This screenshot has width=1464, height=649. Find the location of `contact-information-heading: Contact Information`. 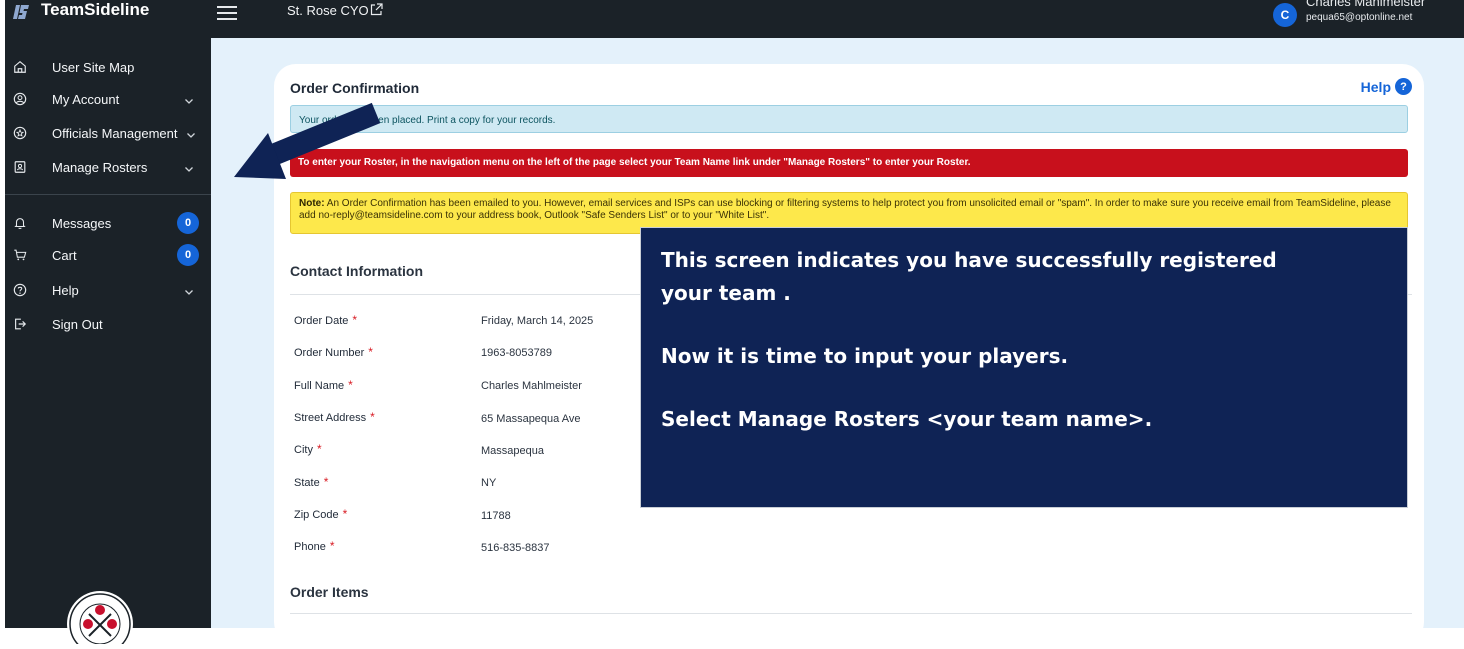

contact-information-heading: Contact Information is located at coordinates (356, 271).